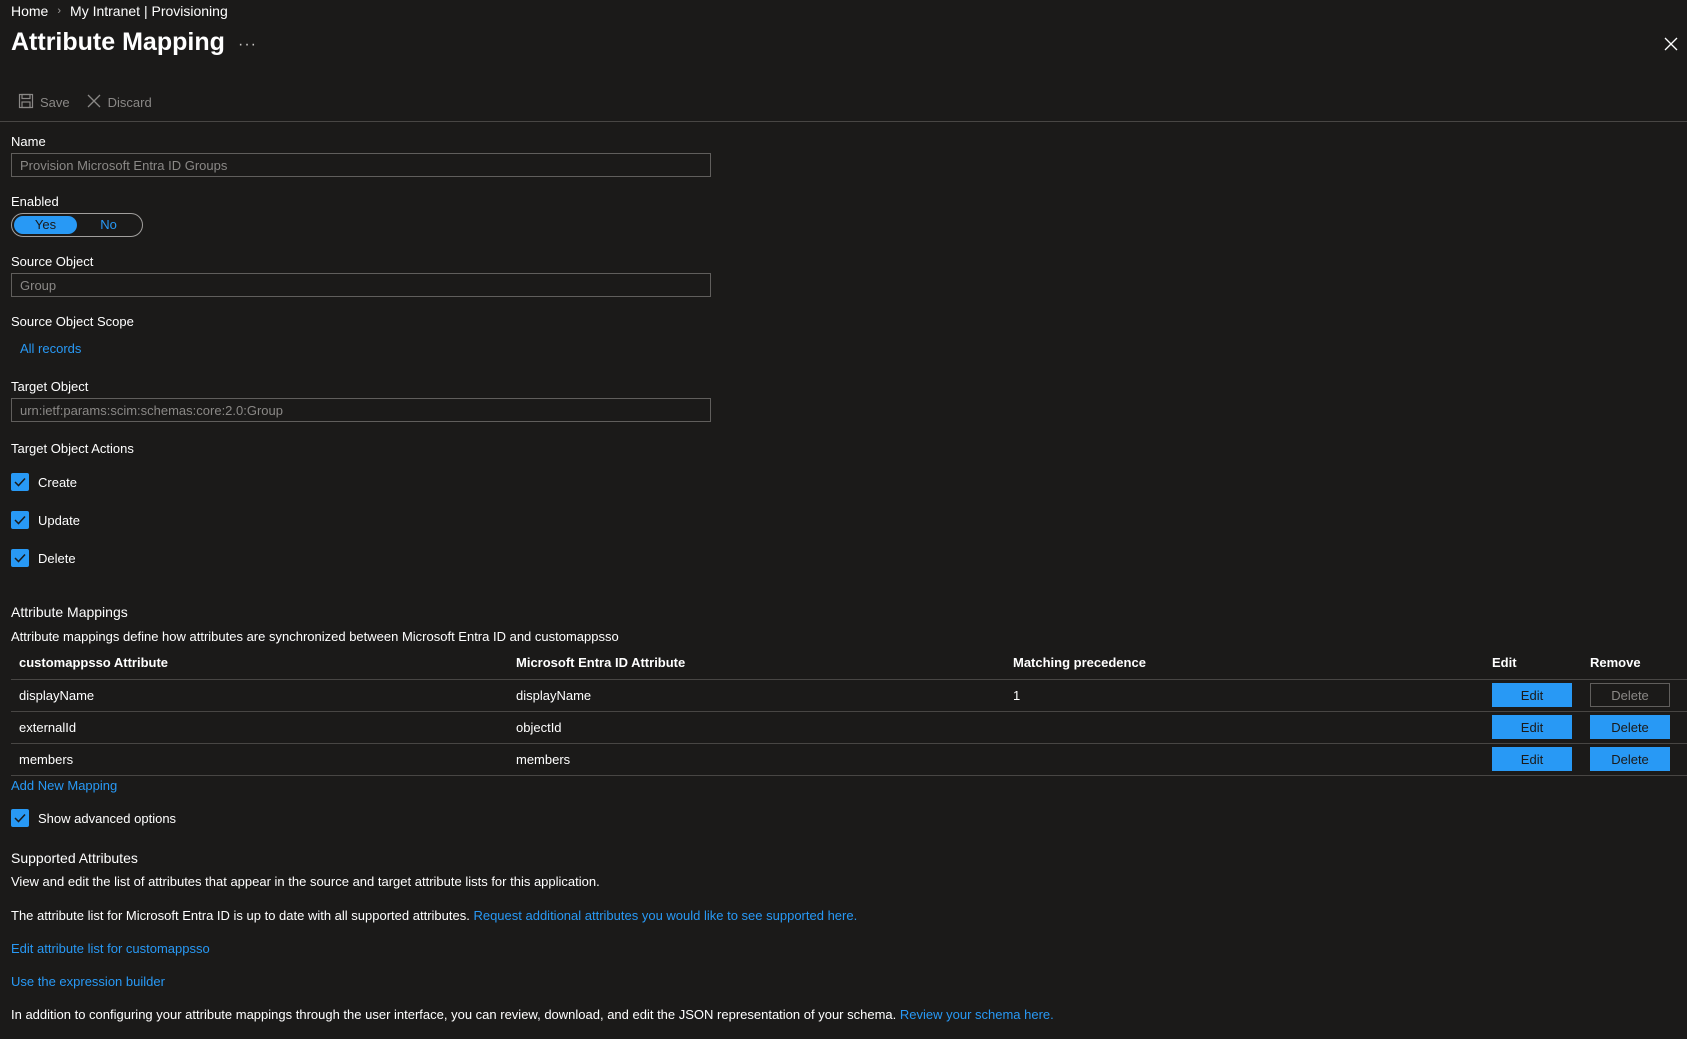 The width and height of the screenshot is (1687, 1039). Describe the element at coordinates (118, 42) in the screenshot. I see `page-title: Attribute Mapping` at that location.